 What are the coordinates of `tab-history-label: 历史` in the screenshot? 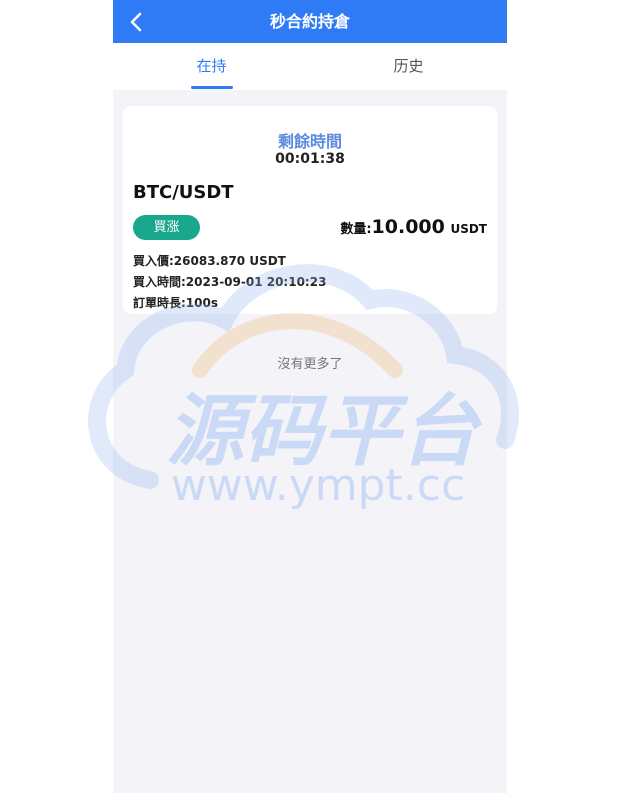 It's located at (408, 66).